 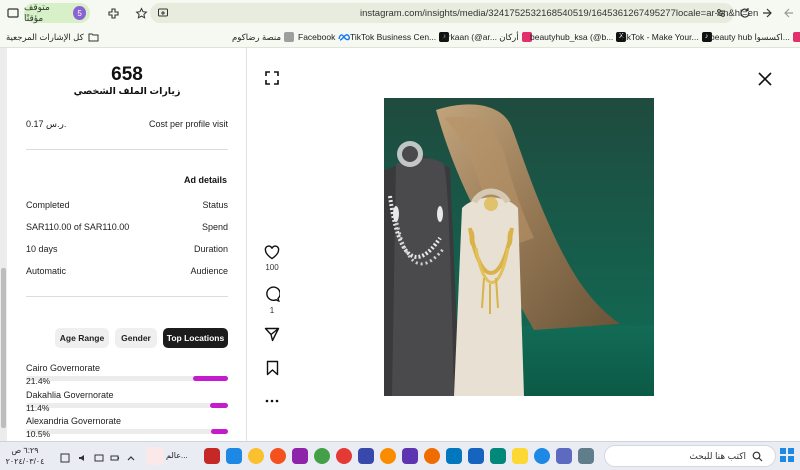 I want to click on install-app-icon, so click(x=163, y=13).